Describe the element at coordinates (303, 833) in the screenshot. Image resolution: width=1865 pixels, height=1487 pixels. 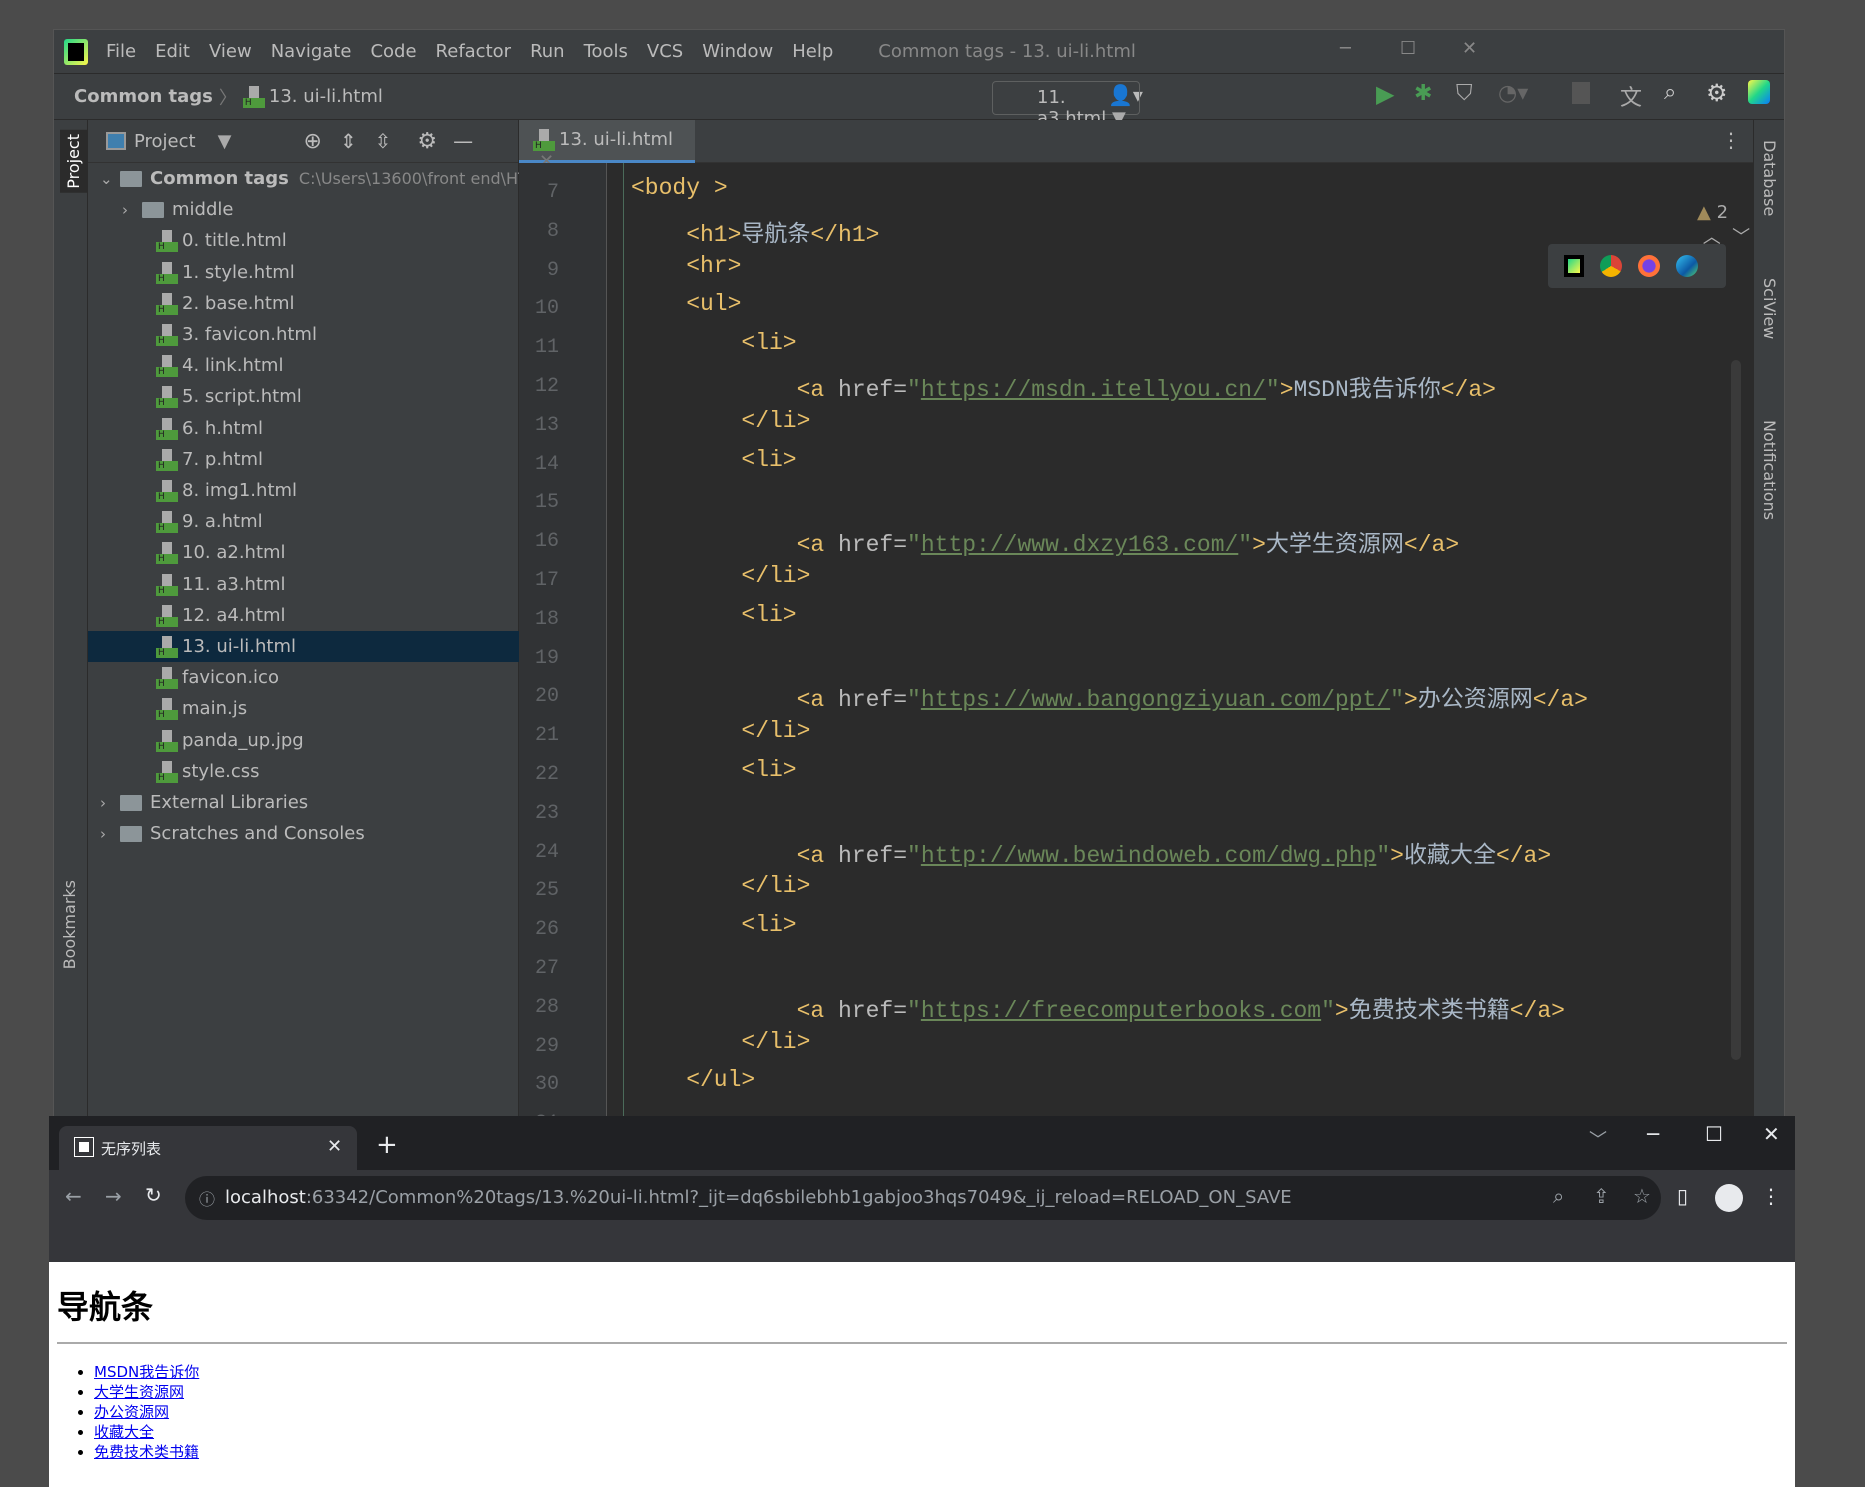
I see `tree-scratches: › Scratches and Consoles` at that location.